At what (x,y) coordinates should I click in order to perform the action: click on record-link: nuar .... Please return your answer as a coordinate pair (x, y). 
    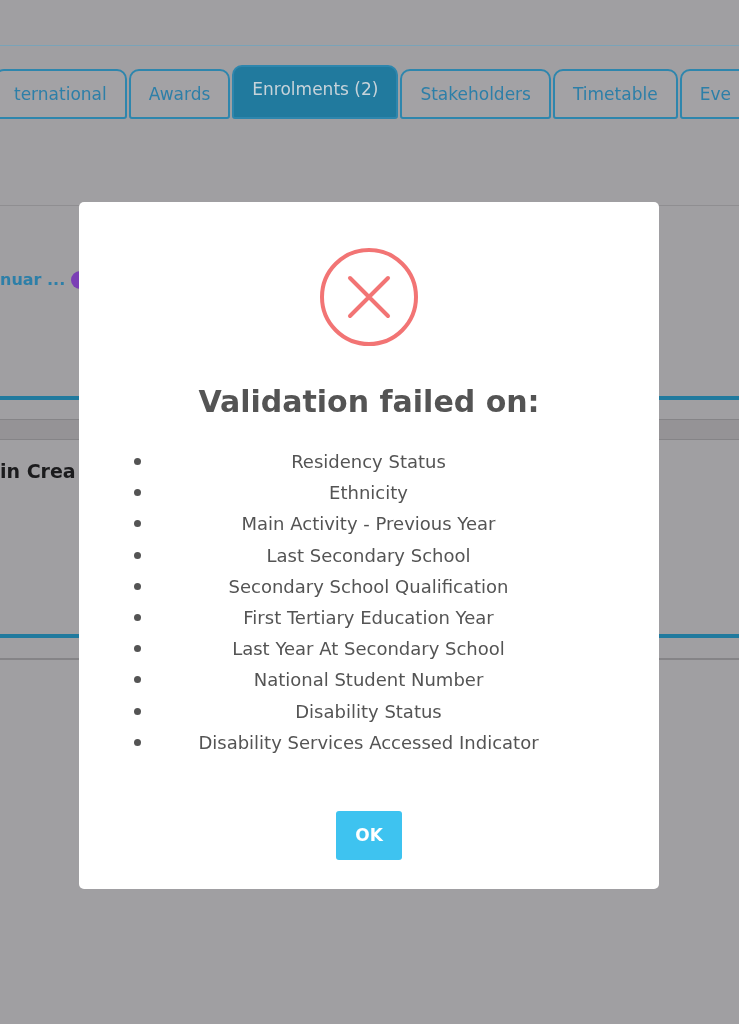
    Looking at the image, I should click on (33, 279).